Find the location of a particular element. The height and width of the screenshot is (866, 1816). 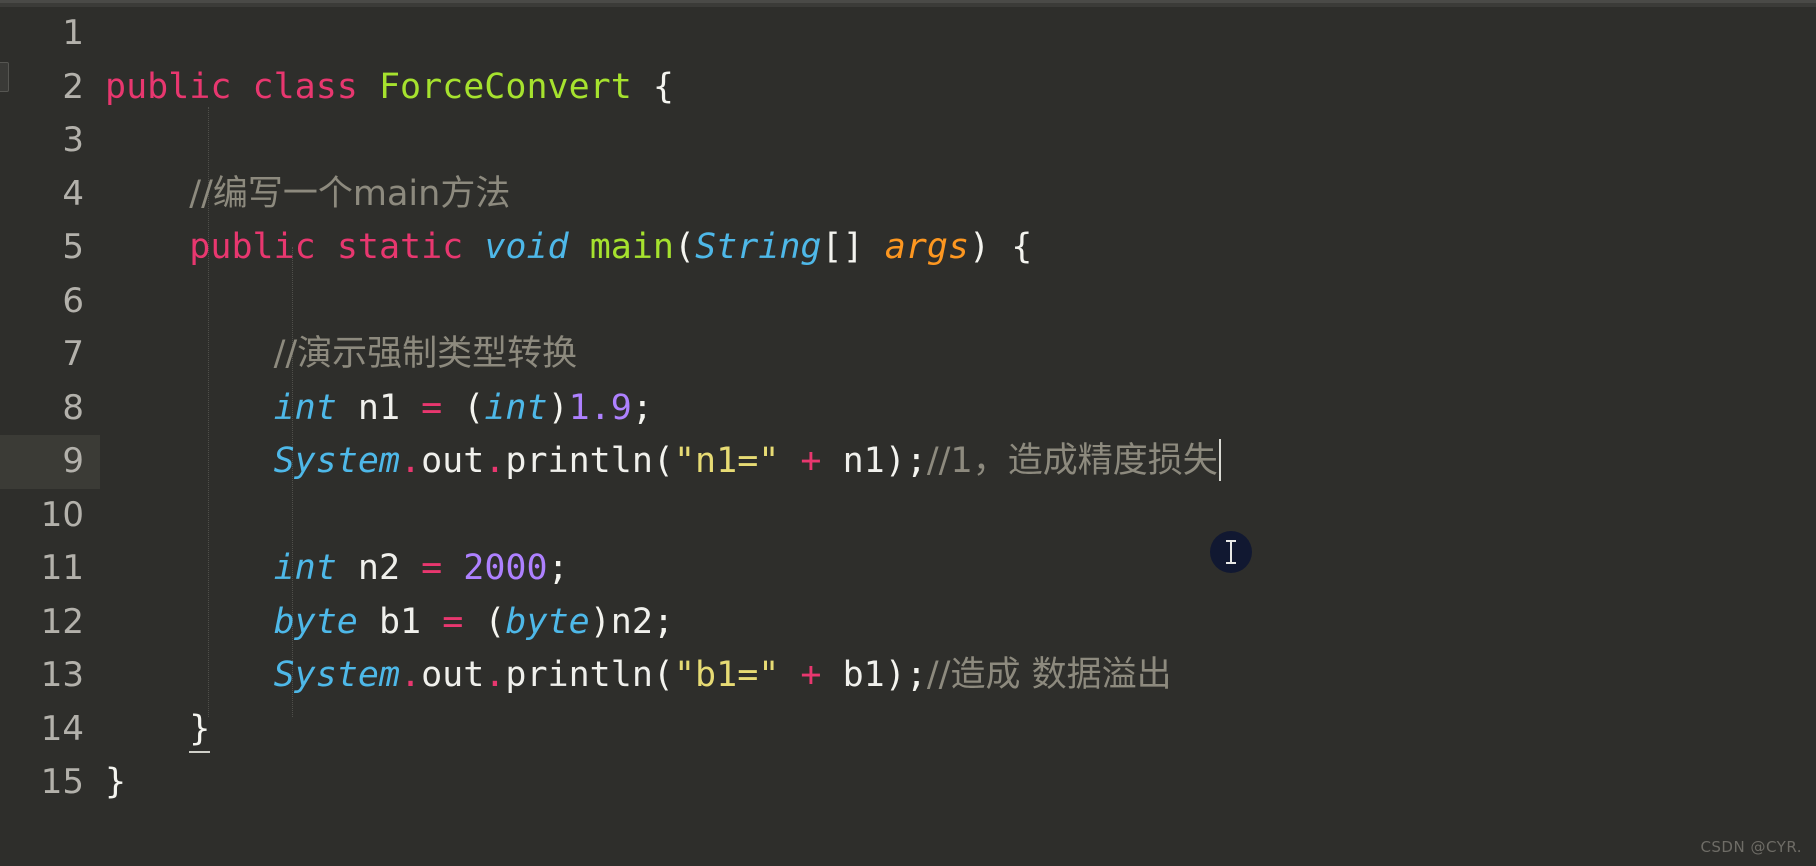

code-line: 11 int n2 = 2000; is located at coordinates (908, 569).